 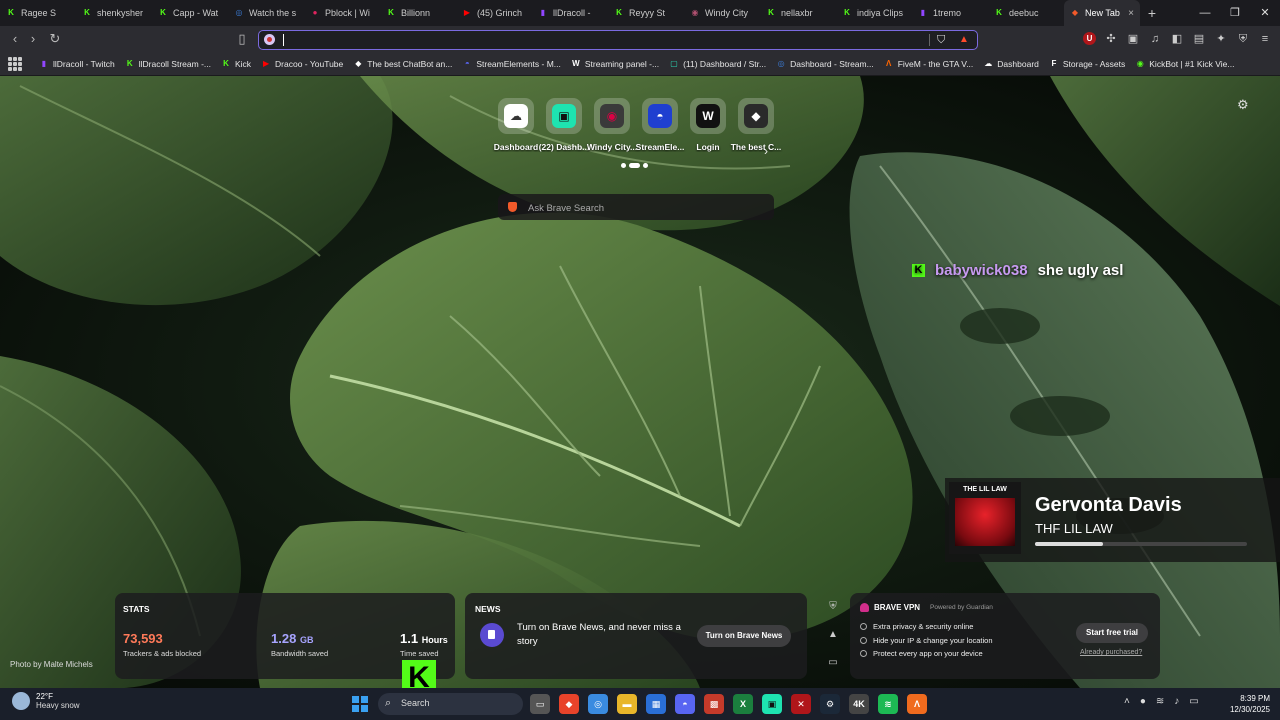 What do you see at coordinates (634, 165) in the screenshot?
I see `pager-dot-active` at bounding box center [634, 165].